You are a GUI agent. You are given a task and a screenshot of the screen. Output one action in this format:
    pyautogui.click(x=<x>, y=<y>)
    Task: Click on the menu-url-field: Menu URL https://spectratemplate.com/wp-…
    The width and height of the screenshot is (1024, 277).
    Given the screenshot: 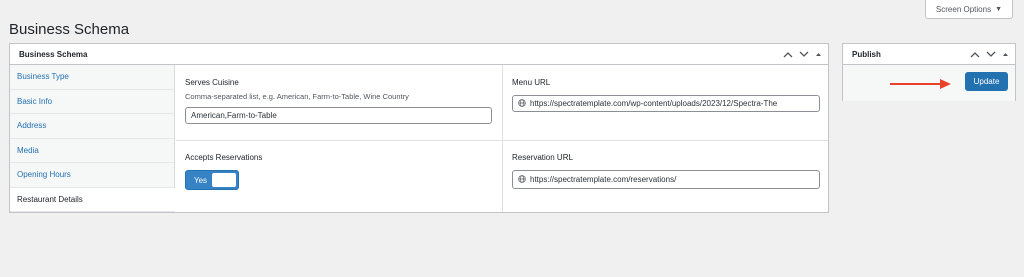 What is the action you would take?
    pyautogui.click(x=666, y=95)
    